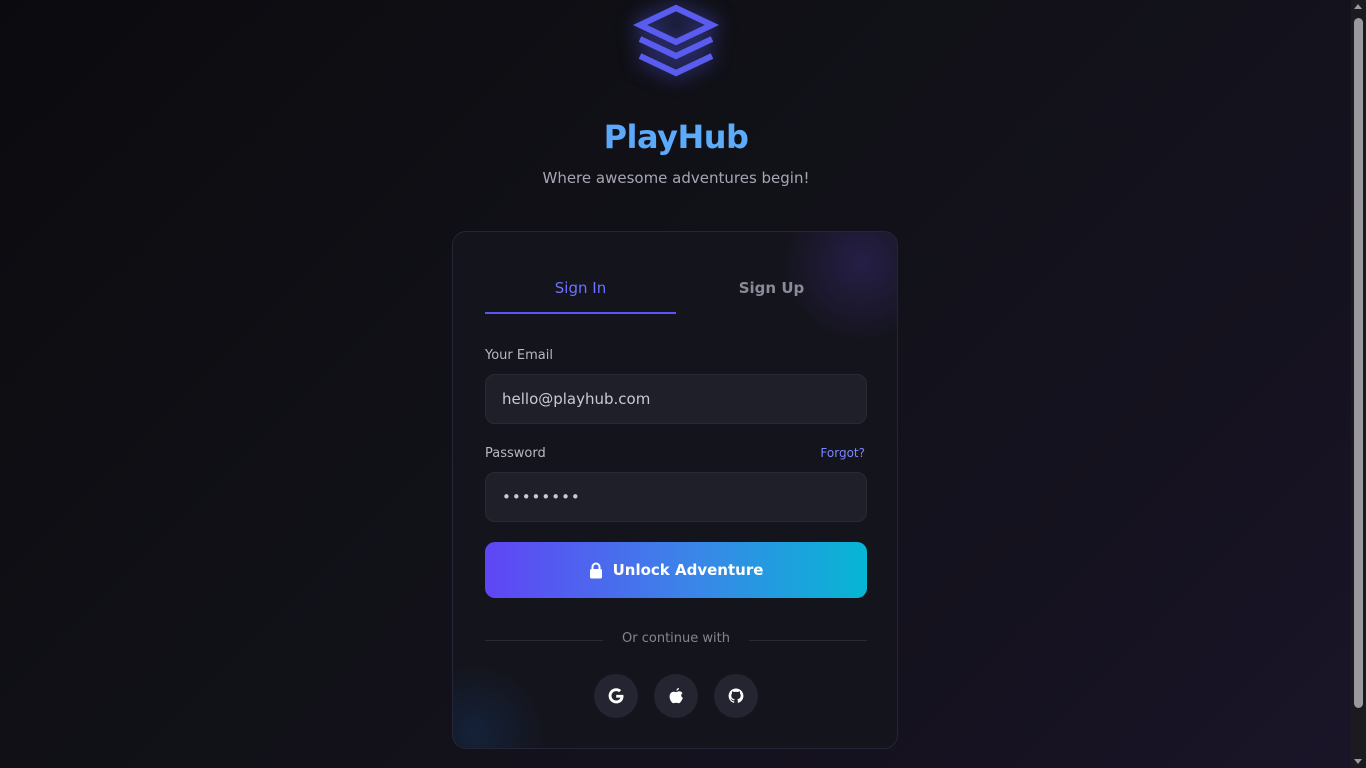 The height and width of the screenshot is (768, 1366). I want to click on divider-text: Or continue with, so click(676, 638).